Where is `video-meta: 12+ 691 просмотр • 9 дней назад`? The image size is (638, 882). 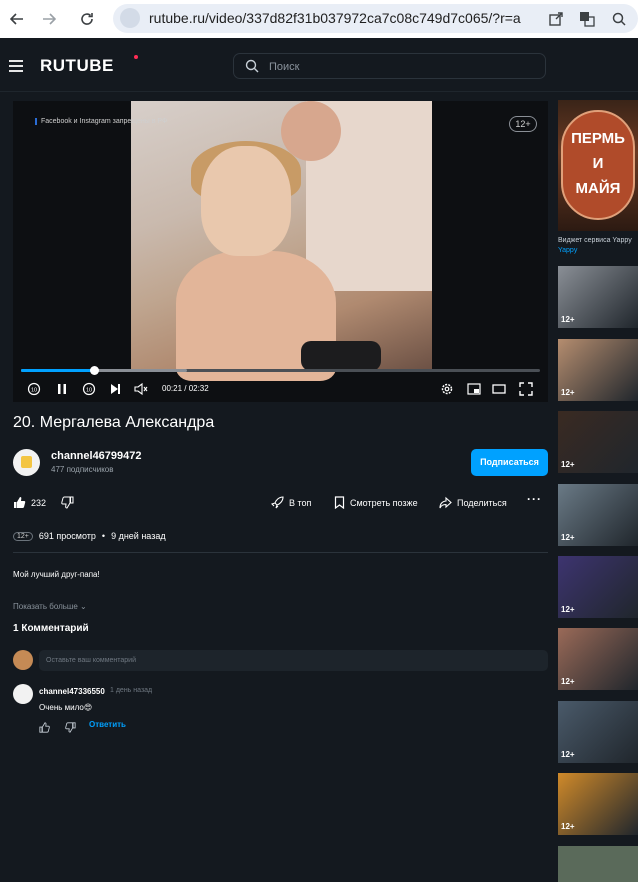
video-meta: 12+ 691 просмотр • 9 дней назад is located at coordinates (89, 536).